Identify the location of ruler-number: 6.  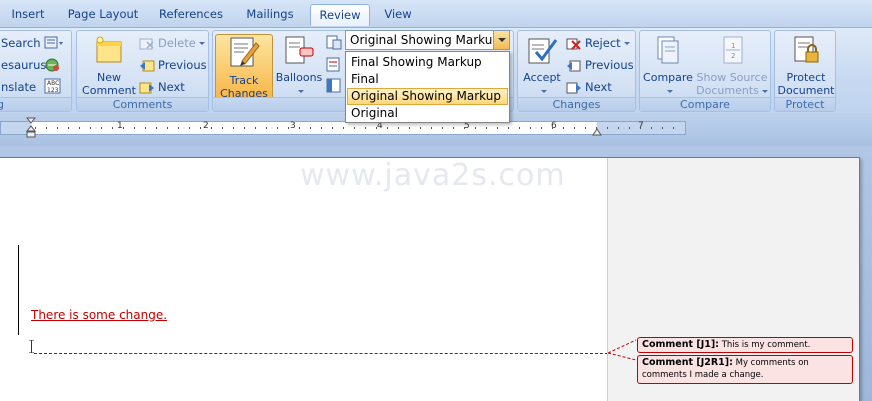
(554, 126).